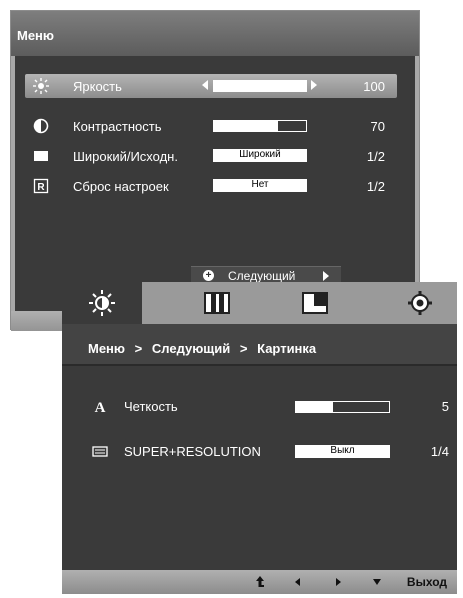 The height and width of the screenshot is (598, 463). I want to click on return-arrow-icon, so click(260, 583).